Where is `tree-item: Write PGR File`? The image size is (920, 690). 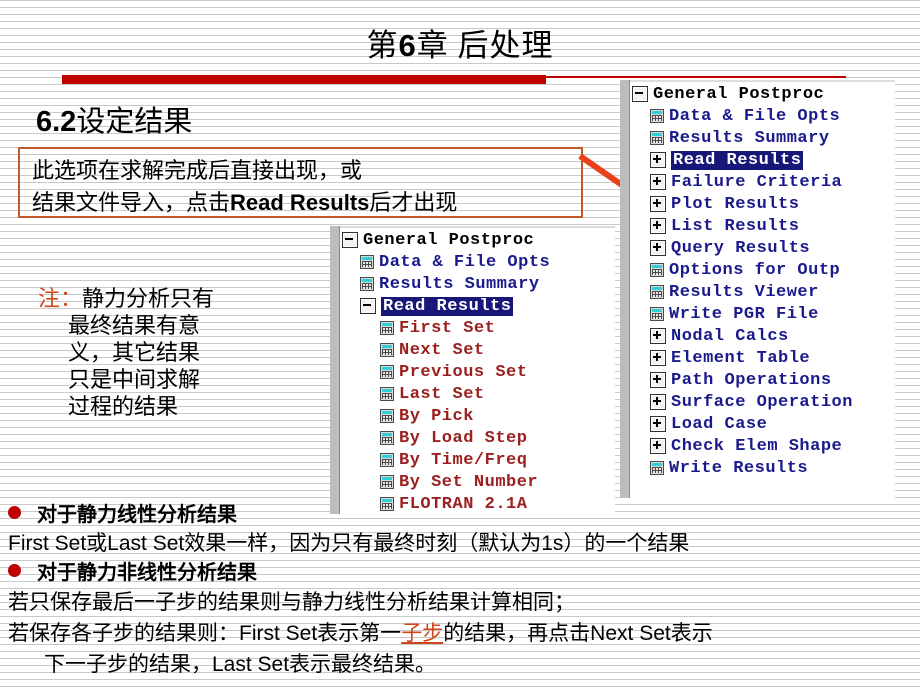
tree-item: Write PGR File is located at coordinates (762, 314).